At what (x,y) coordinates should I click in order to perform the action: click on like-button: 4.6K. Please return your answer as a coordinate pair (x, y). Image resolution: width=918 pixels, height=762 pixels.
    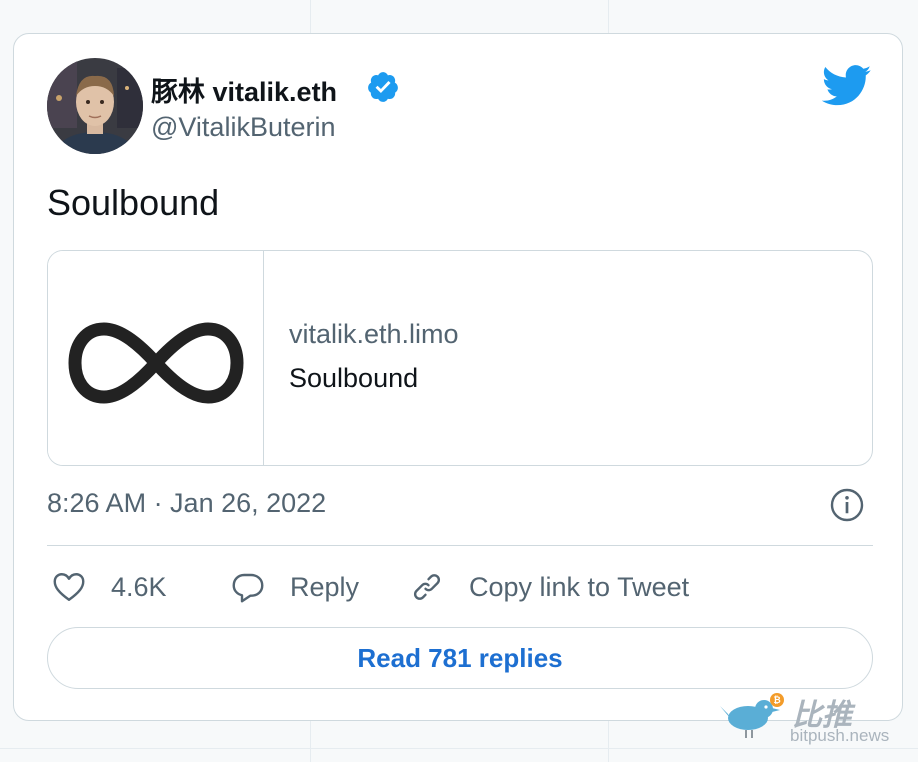
    Looking at the image, I should click on (109, 587).